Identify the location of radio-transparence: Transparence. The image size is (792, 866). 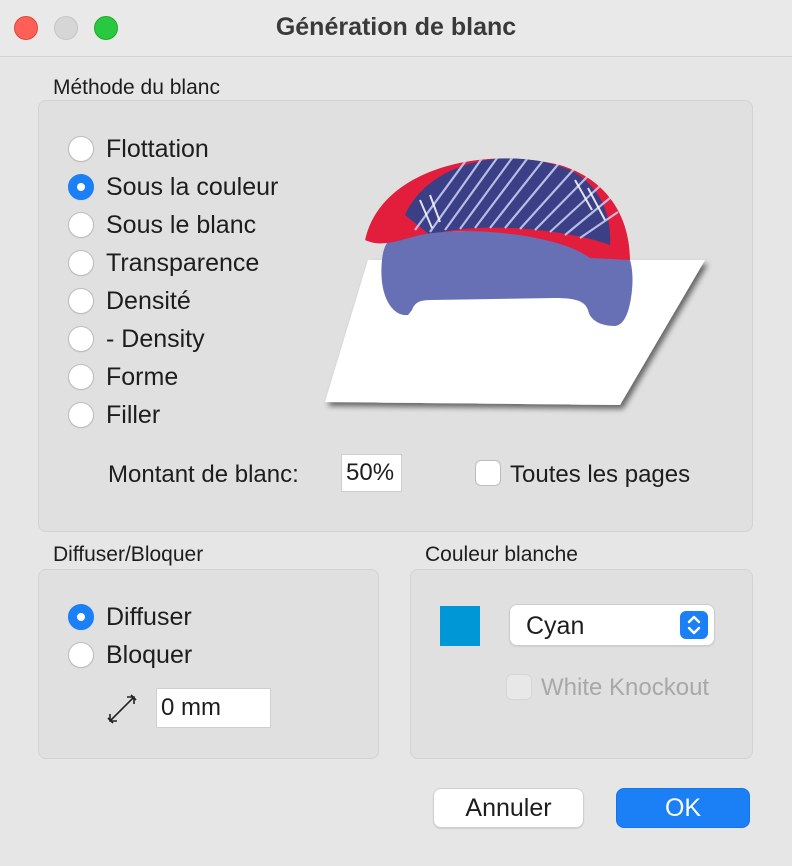
(163, 263).